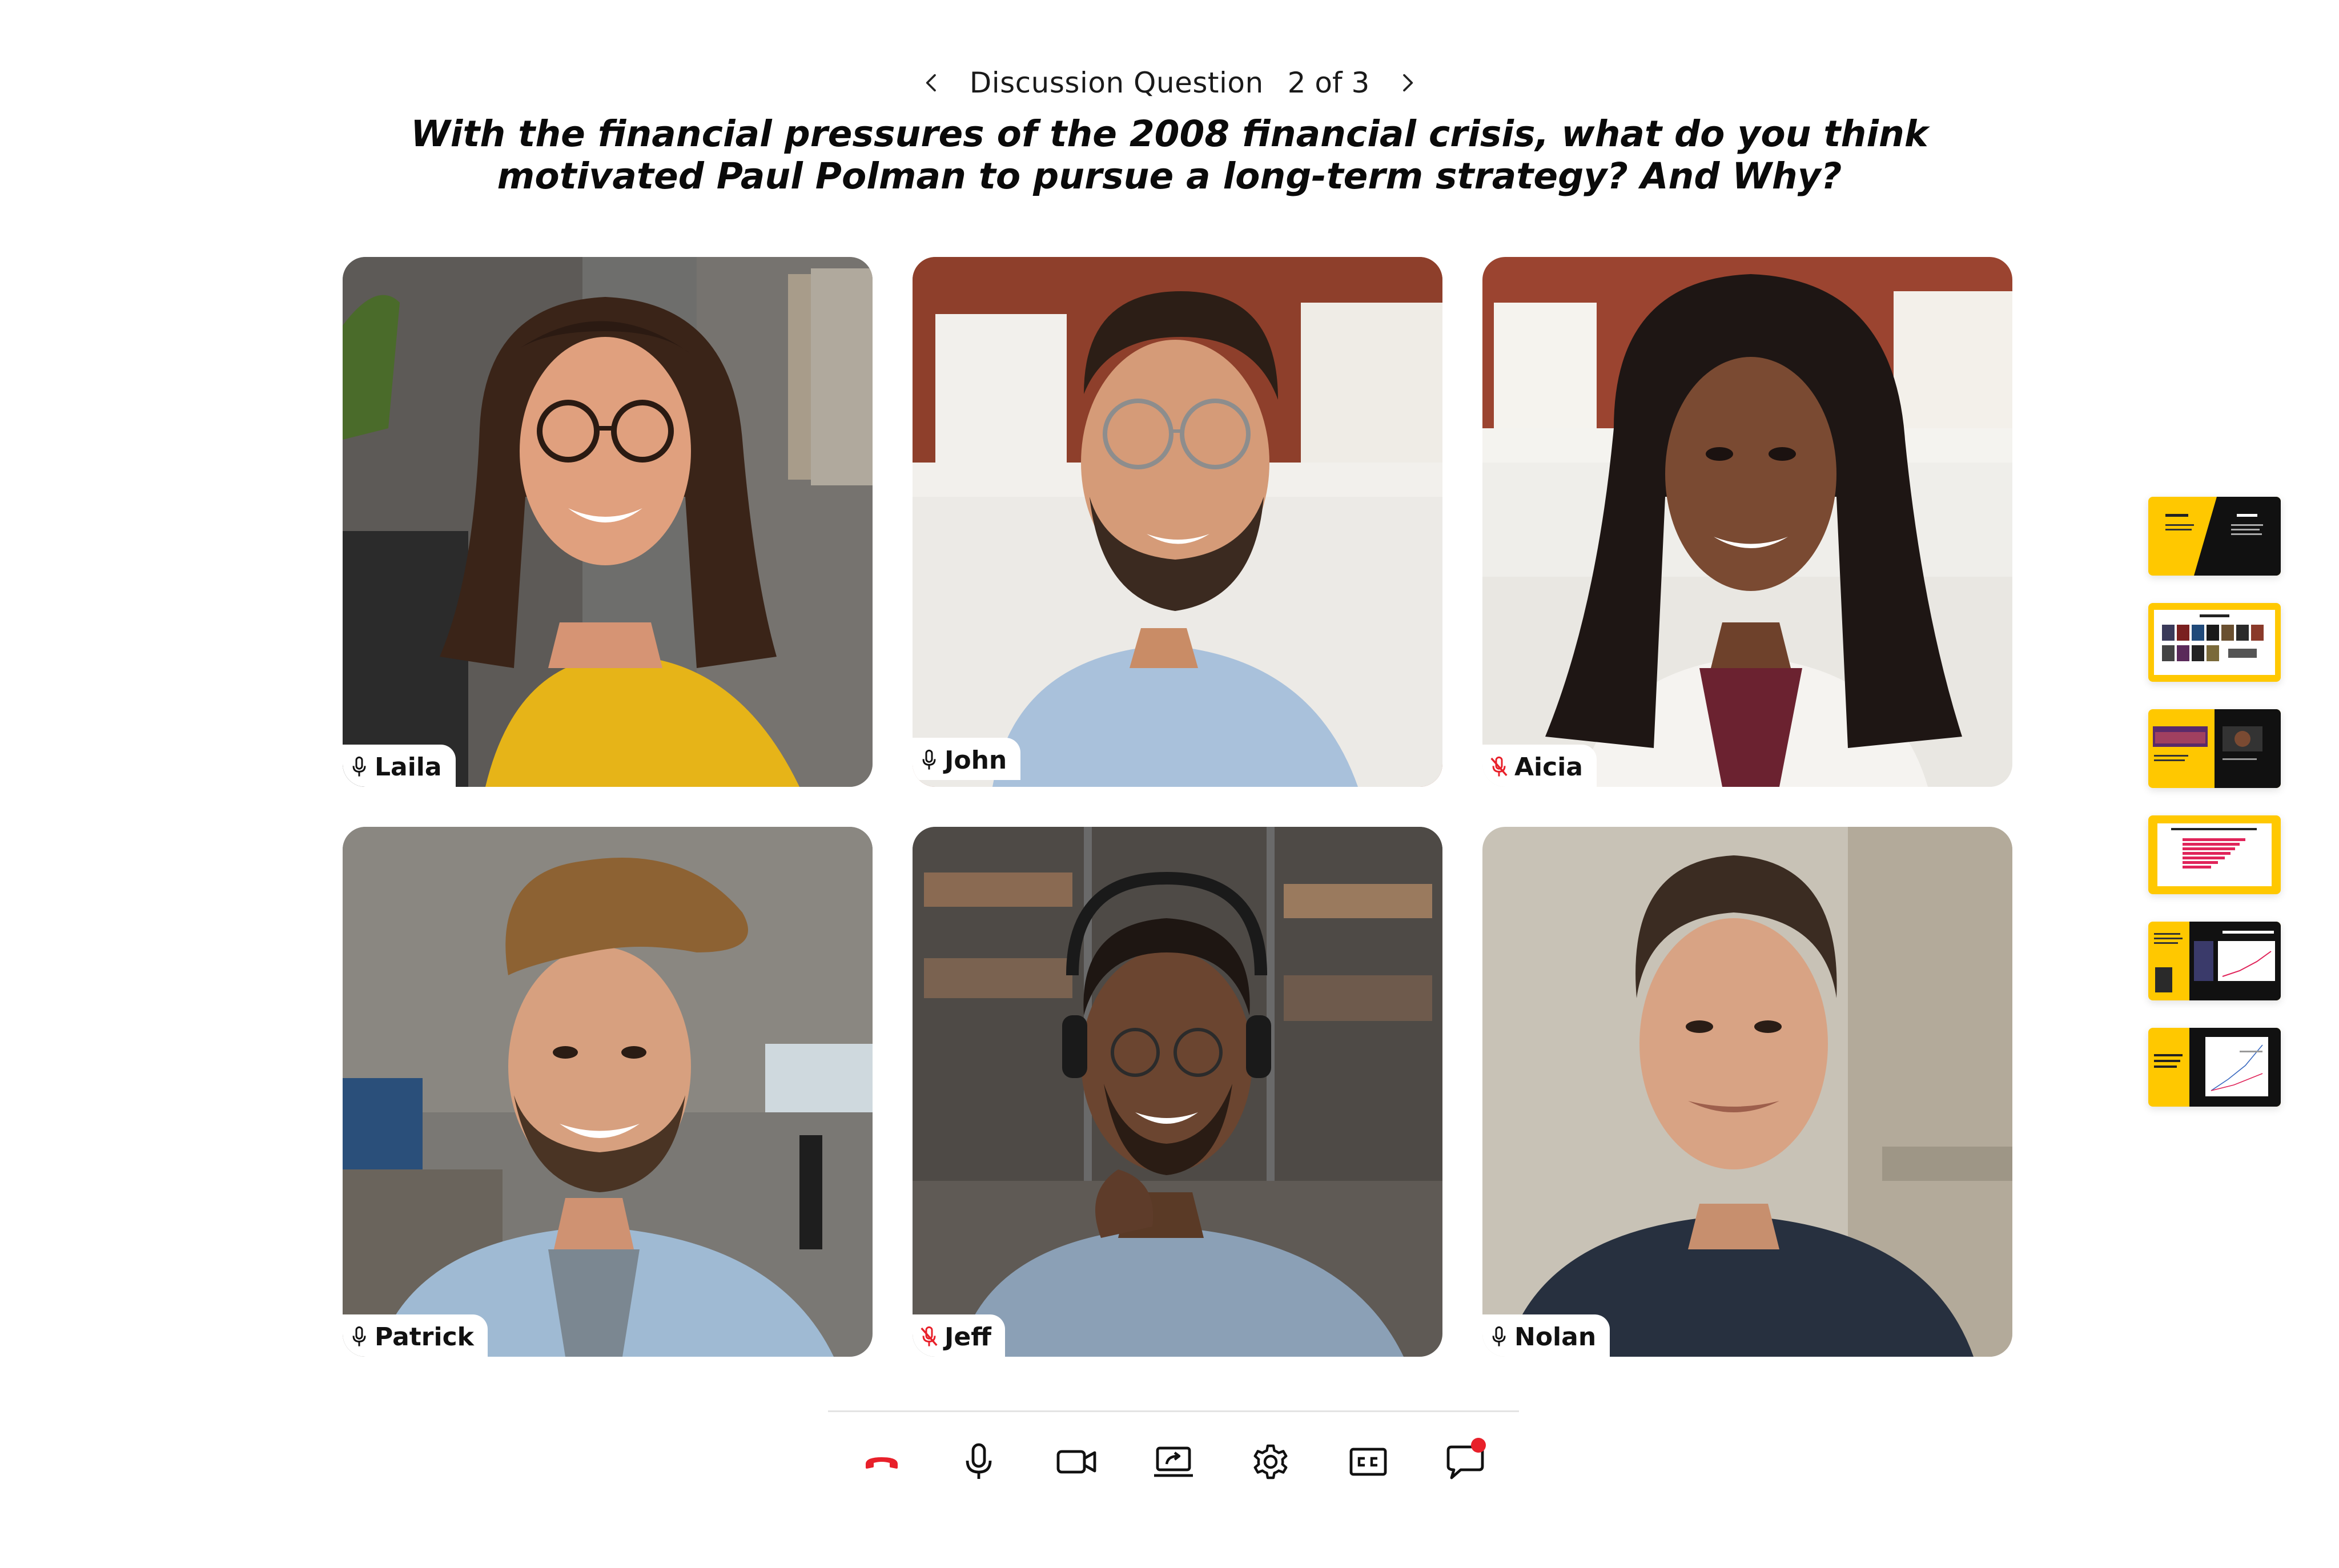  I want to click on question-navigator: Discussion Question 2 of 3, so click(1169, 83).